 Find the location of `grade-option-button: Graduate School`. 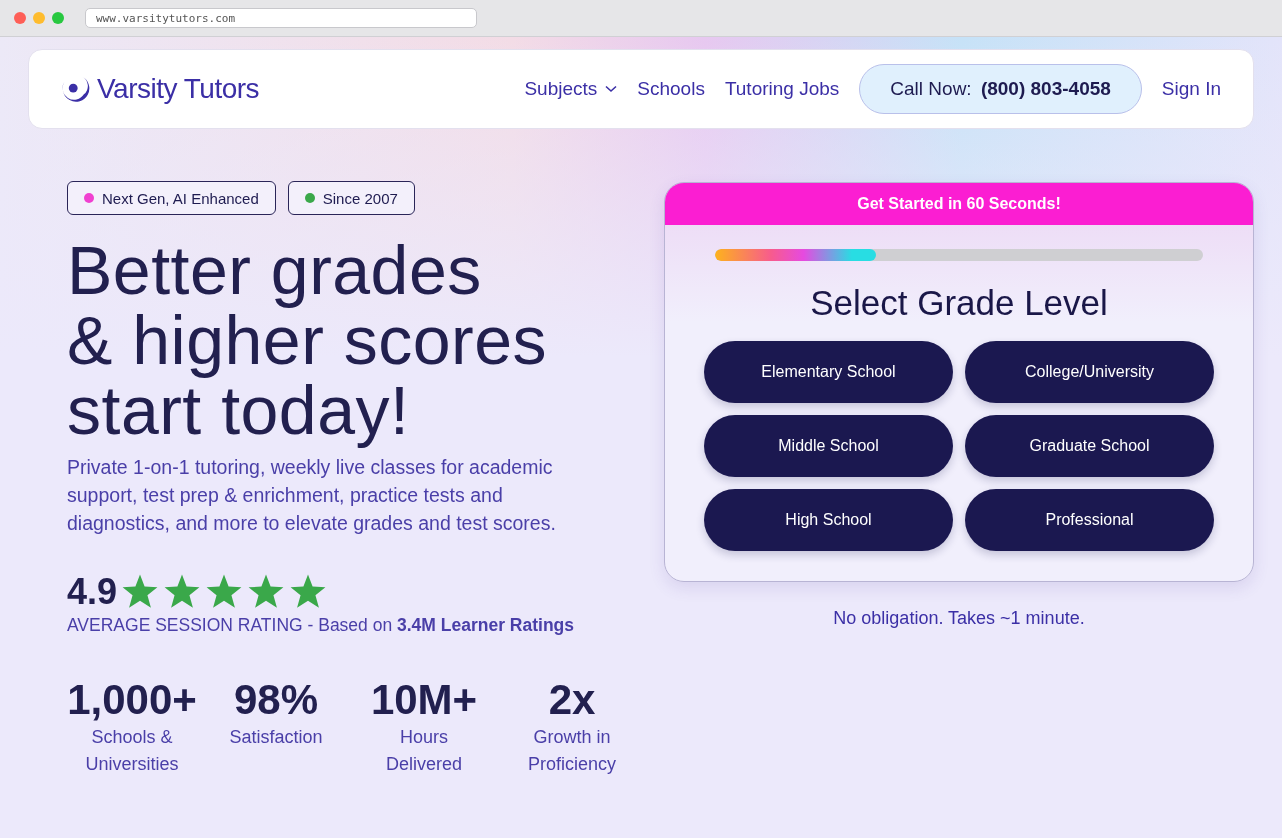

grade-option-button: Graduate School is located at coordinates (1089, 446).